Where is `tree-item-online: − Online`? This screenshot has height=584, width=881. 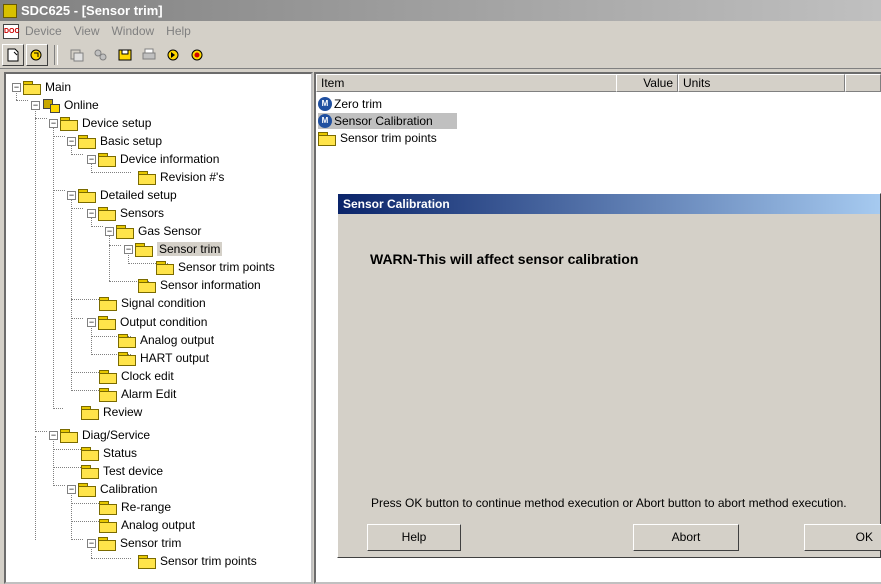 tree-item-online: − Online is located at coordinates (65, 105).